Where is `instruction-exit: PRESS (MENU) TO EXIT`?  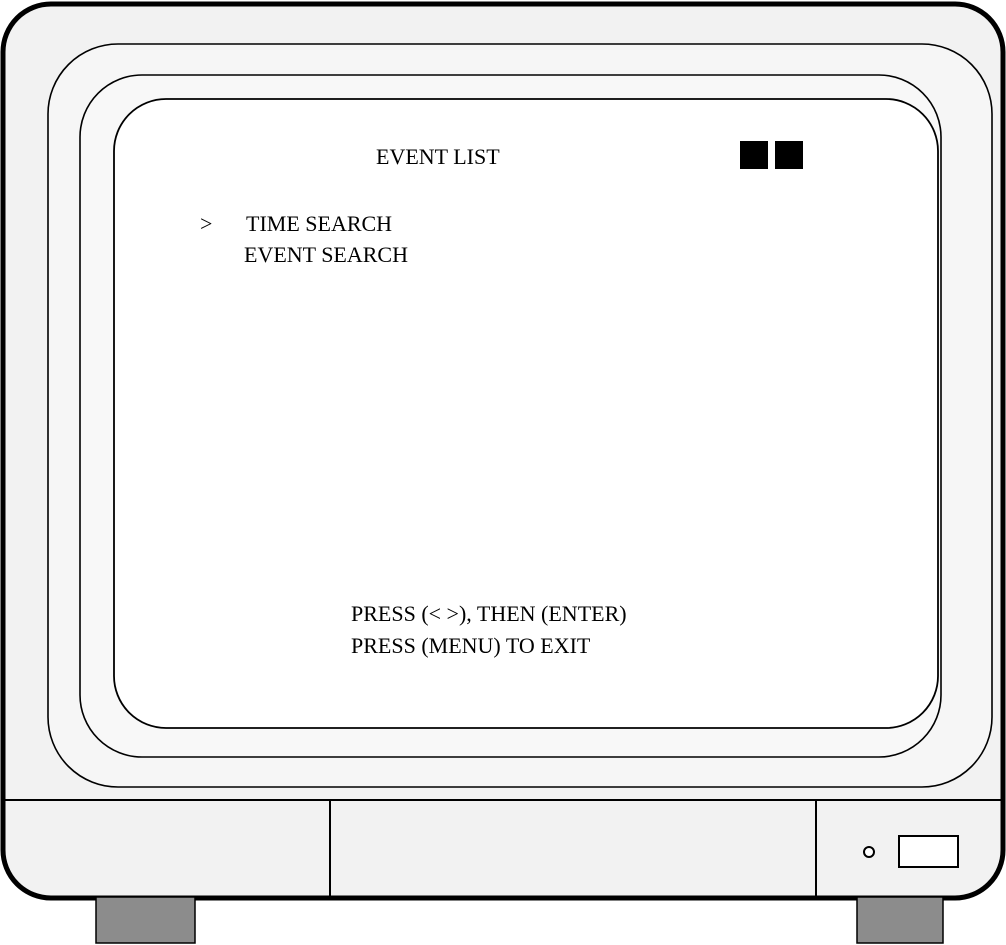 instruction-exit: PRESS (MENU) TO EXIT is located at coordinates (471, 645).